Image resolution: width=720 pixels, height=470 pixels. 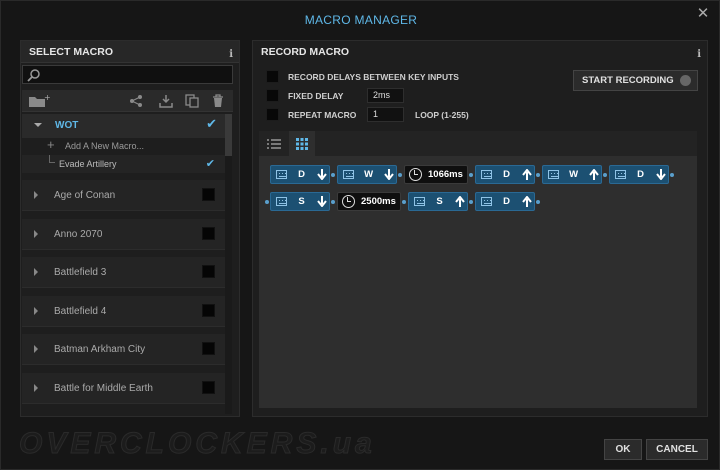 What do you see at coordinates (127, 74) in the screenshot?
I see `search-input` at bounding box center [127, 74].